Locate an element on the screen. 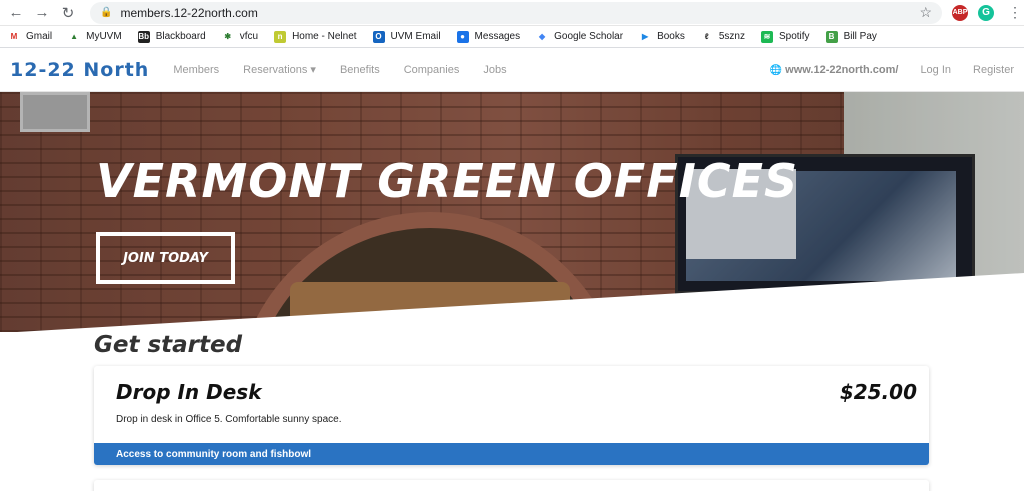 Image resolution: width=1024 pixels, height=491 pixels. register-link: Register is located at coordinates (993, 70).